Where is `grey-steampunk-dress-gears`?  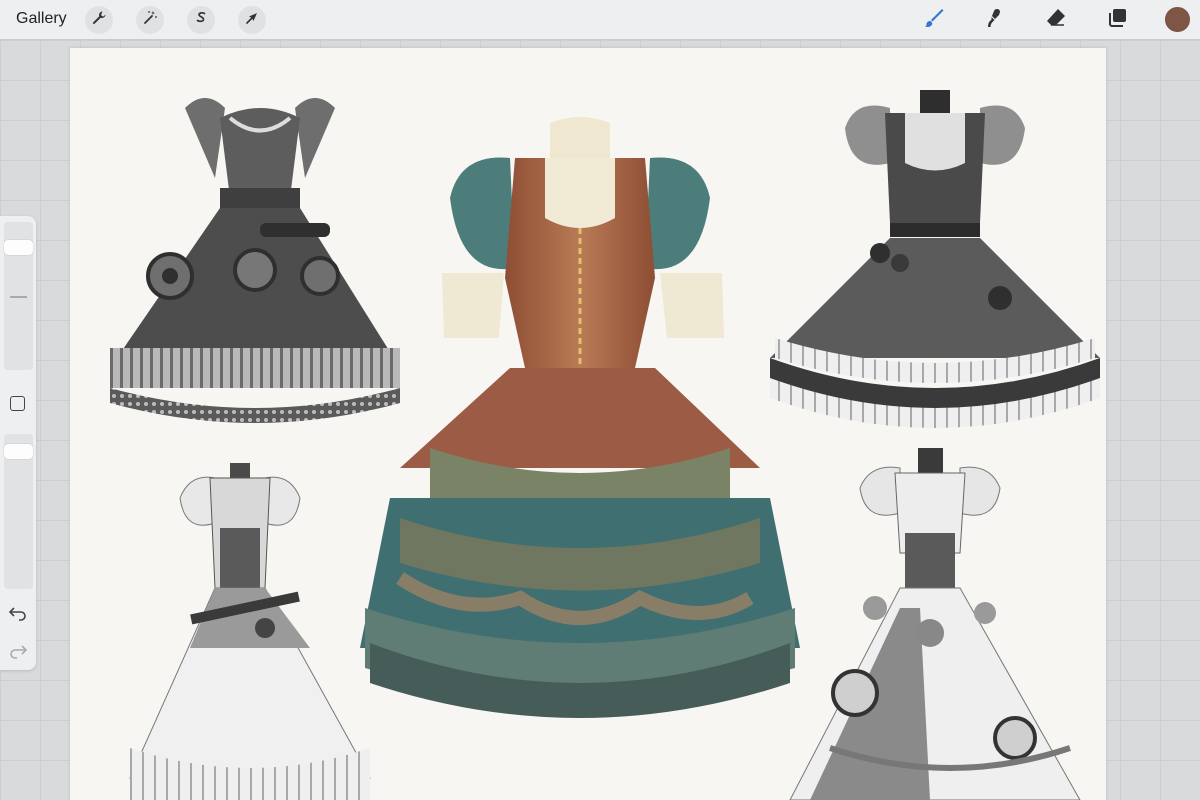 grey-steampunk-dress-gears is located at coordinates (255, 260).